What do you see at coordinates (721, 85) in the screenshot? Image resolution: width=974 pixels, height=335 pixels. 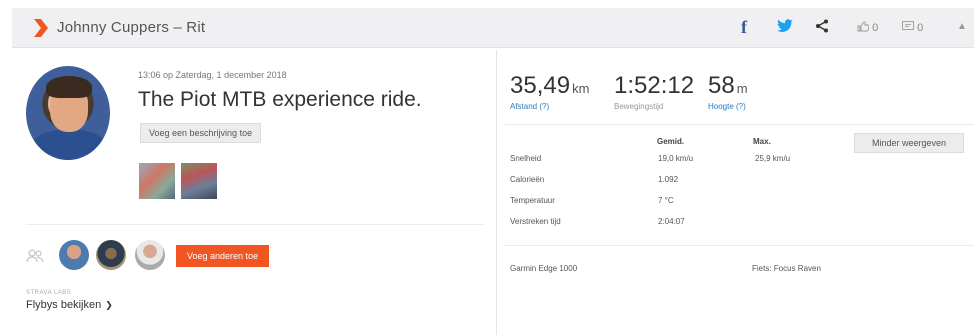 I see `elevation-value: 58` at bounding box center [721, 85].